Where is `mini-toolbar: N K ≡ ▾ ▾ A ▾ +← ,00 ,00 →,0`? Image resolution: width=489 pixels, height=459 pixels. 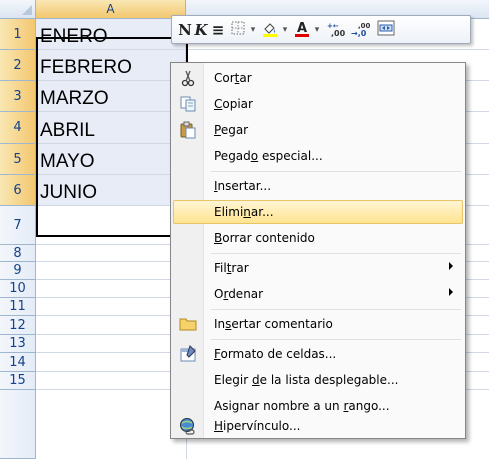
mini-toolbar: N K ≡ ▾ ▾ A ▾ +← ,00 ,00 →,0 is located at coordinates (321, 29).